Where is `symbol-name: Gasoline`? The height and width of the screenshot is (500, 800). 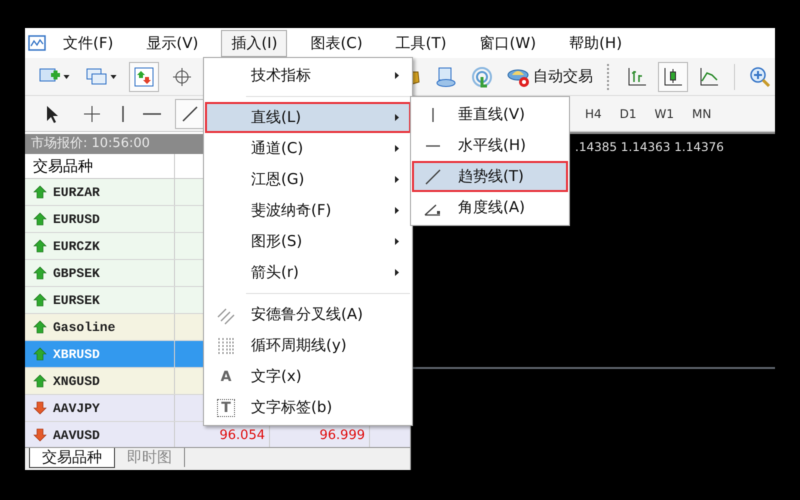 symbol-name: Gasoline is located at coordinates (84, 327).